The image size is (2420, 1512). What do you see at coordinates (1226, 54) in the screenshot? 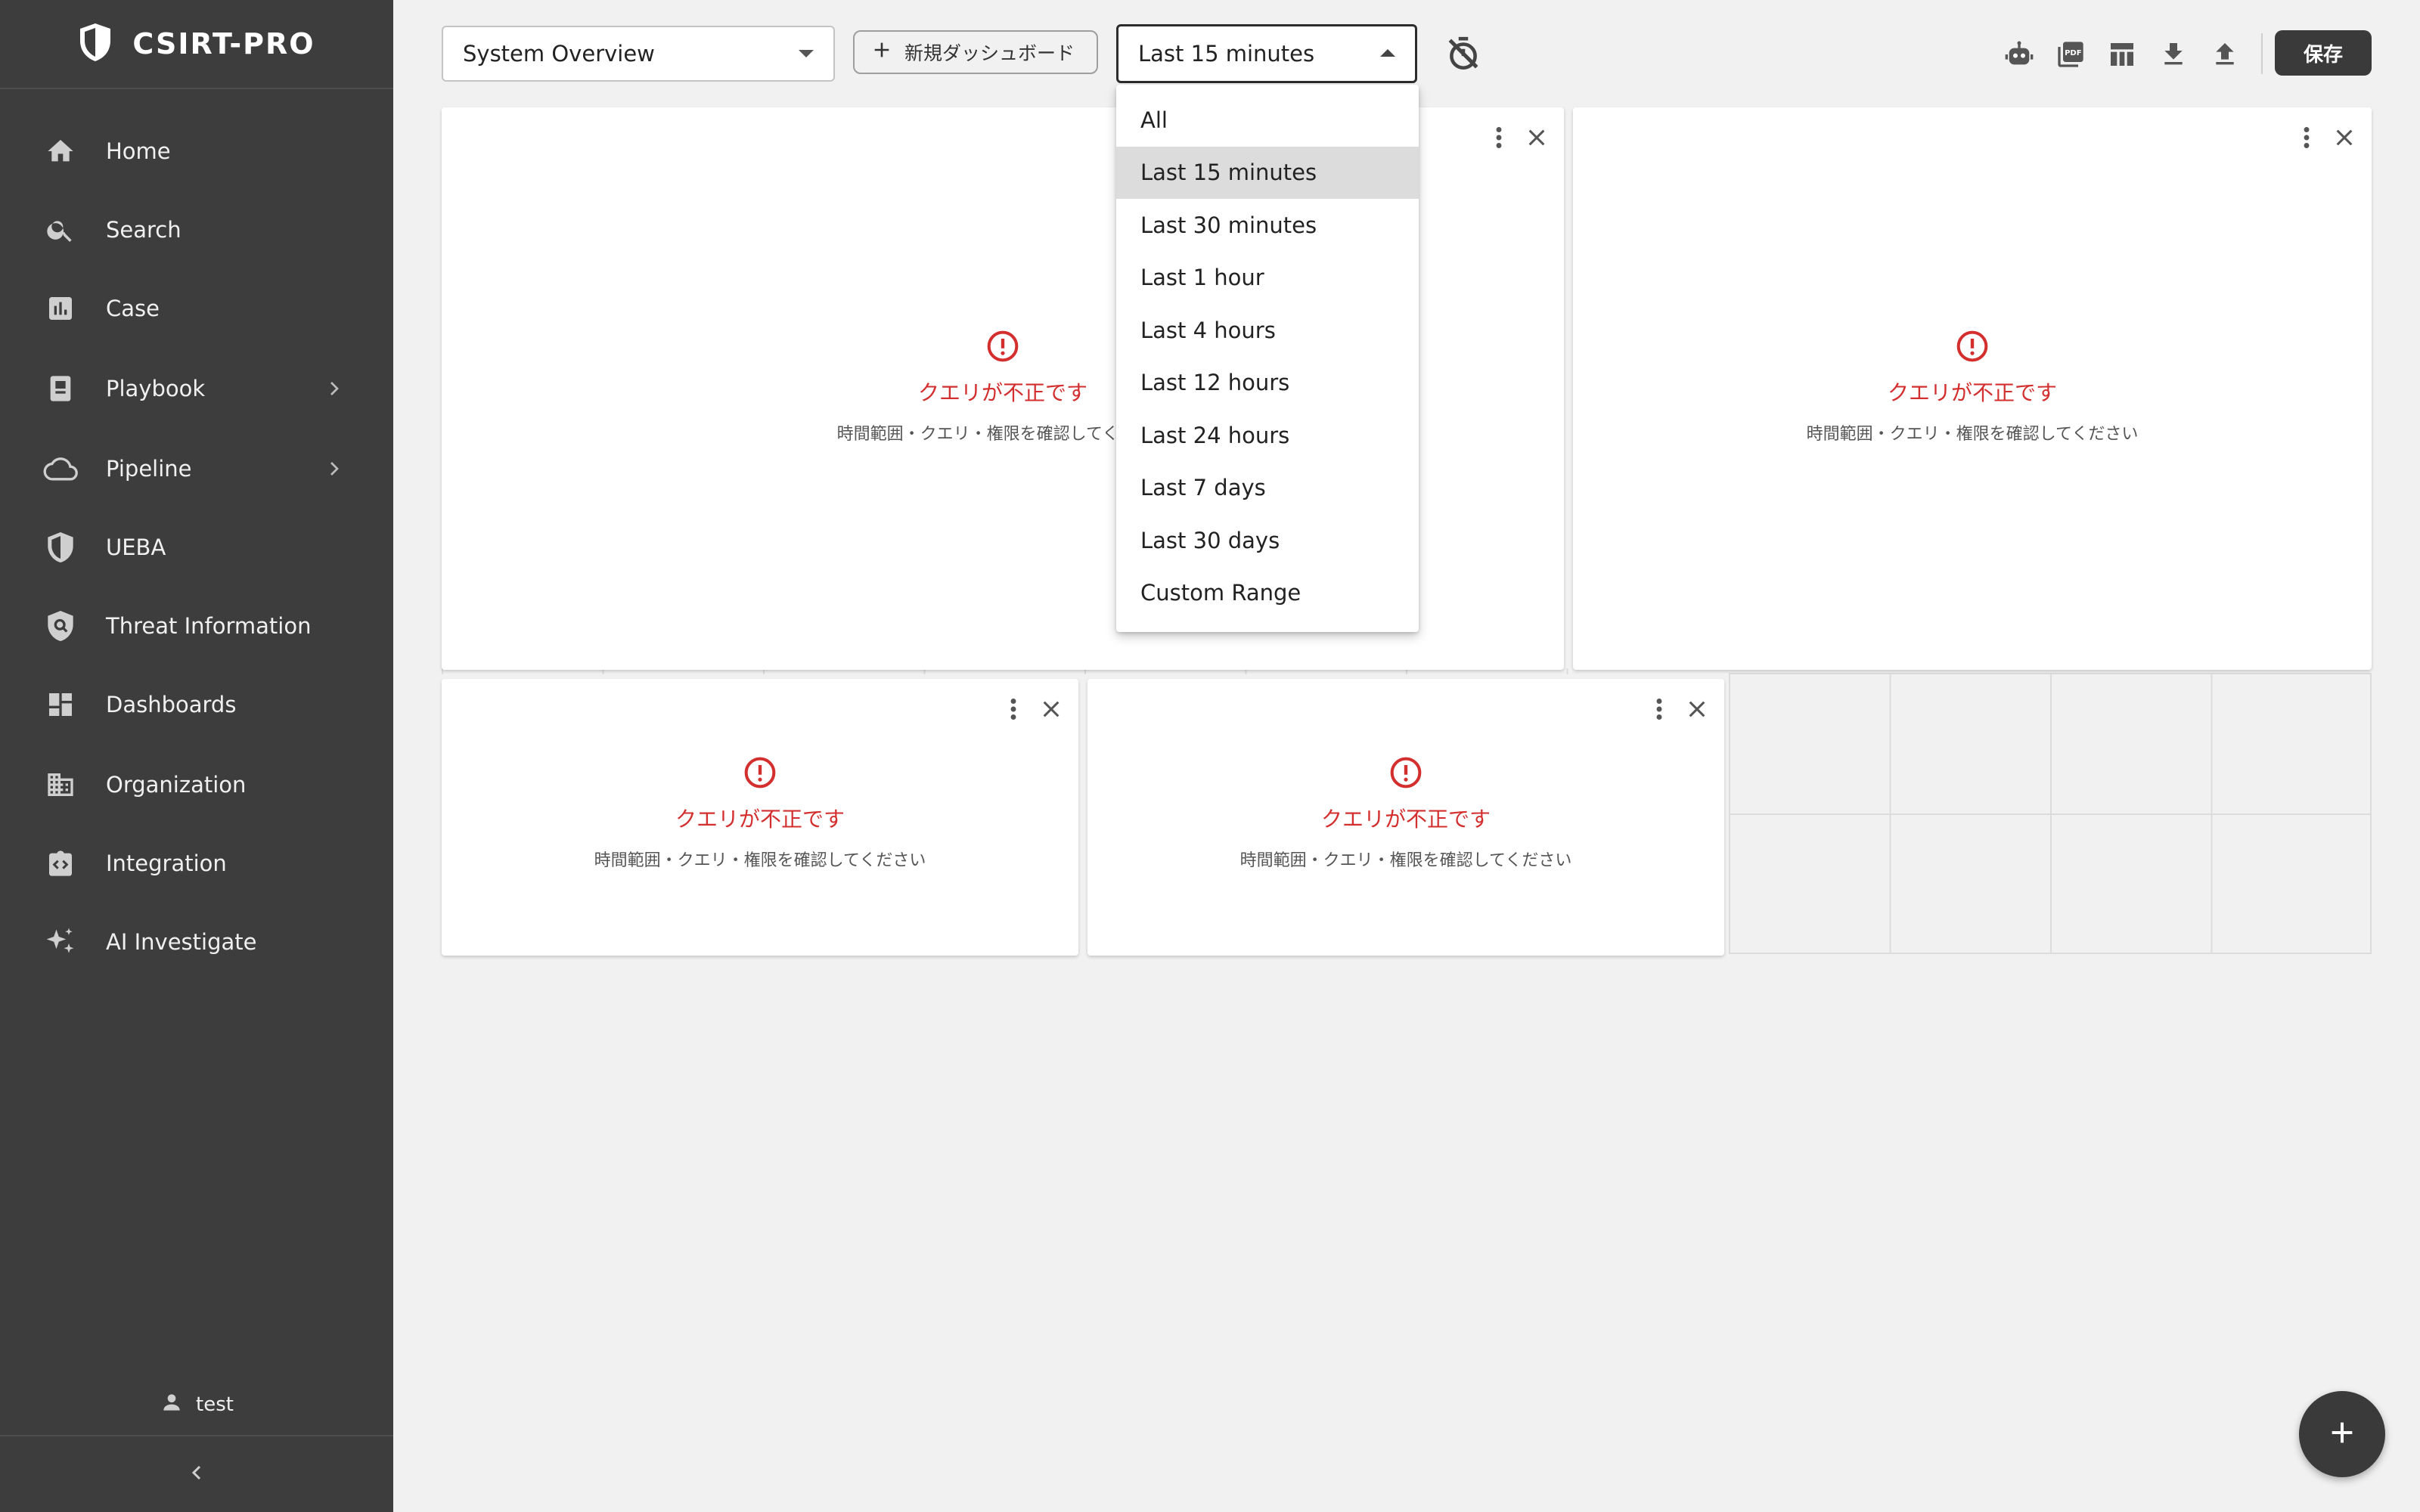
I see `time-range-value: Last 15 minutes` at bounding box center [1226, 54].